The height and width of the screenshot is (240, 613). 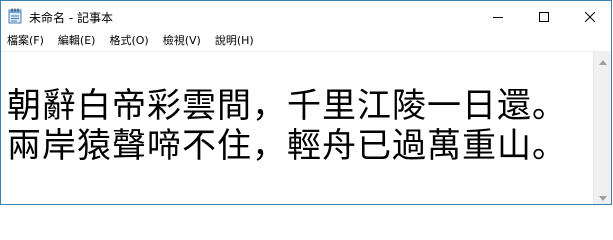 I want to click on scroll-up-button, so click(x=602, y=59).